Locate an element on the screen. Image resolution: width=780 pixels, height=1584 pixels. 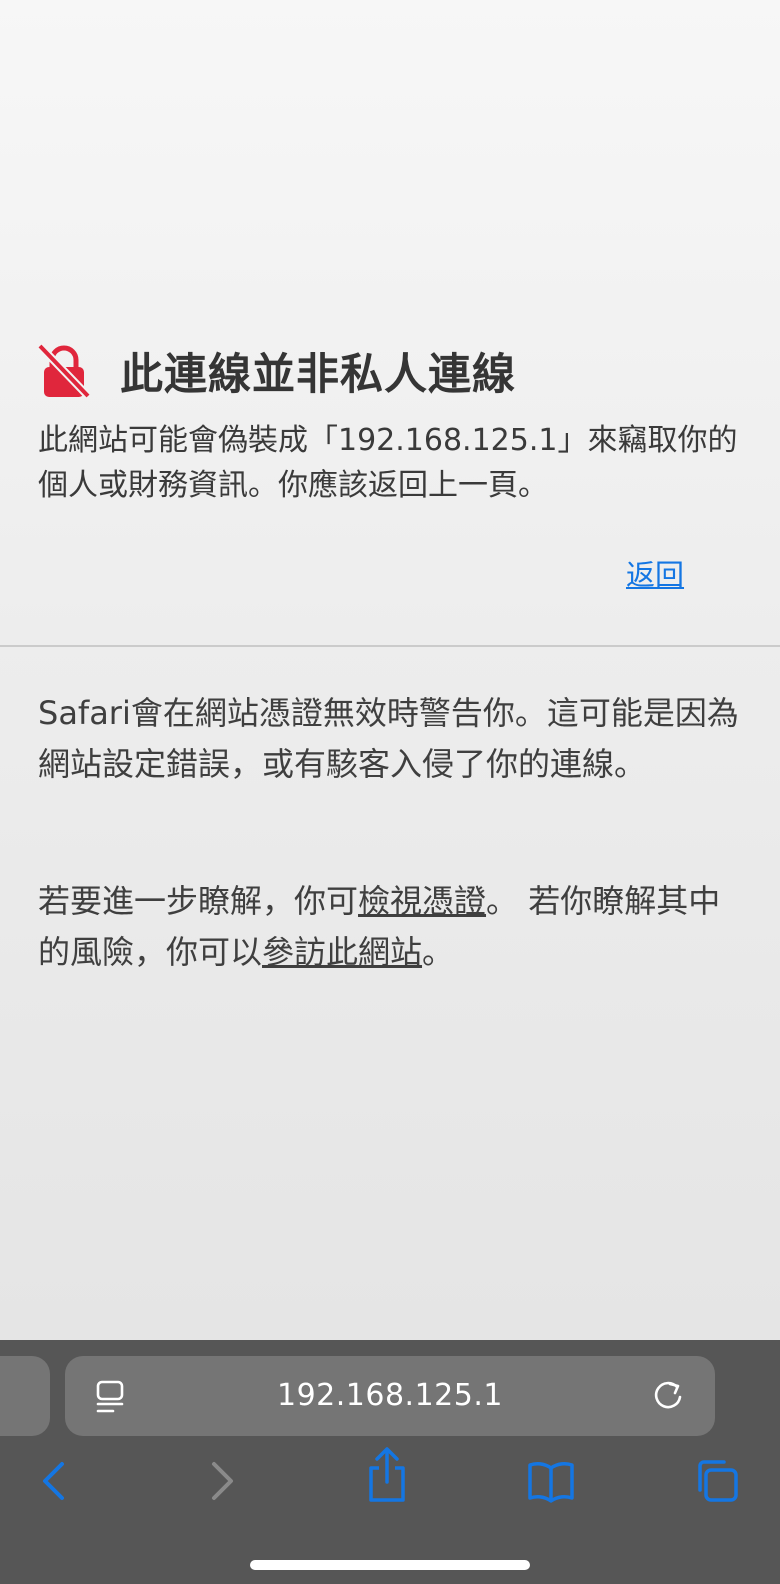
learn-more-suffix: 。 is located at coordinates (438, 952).